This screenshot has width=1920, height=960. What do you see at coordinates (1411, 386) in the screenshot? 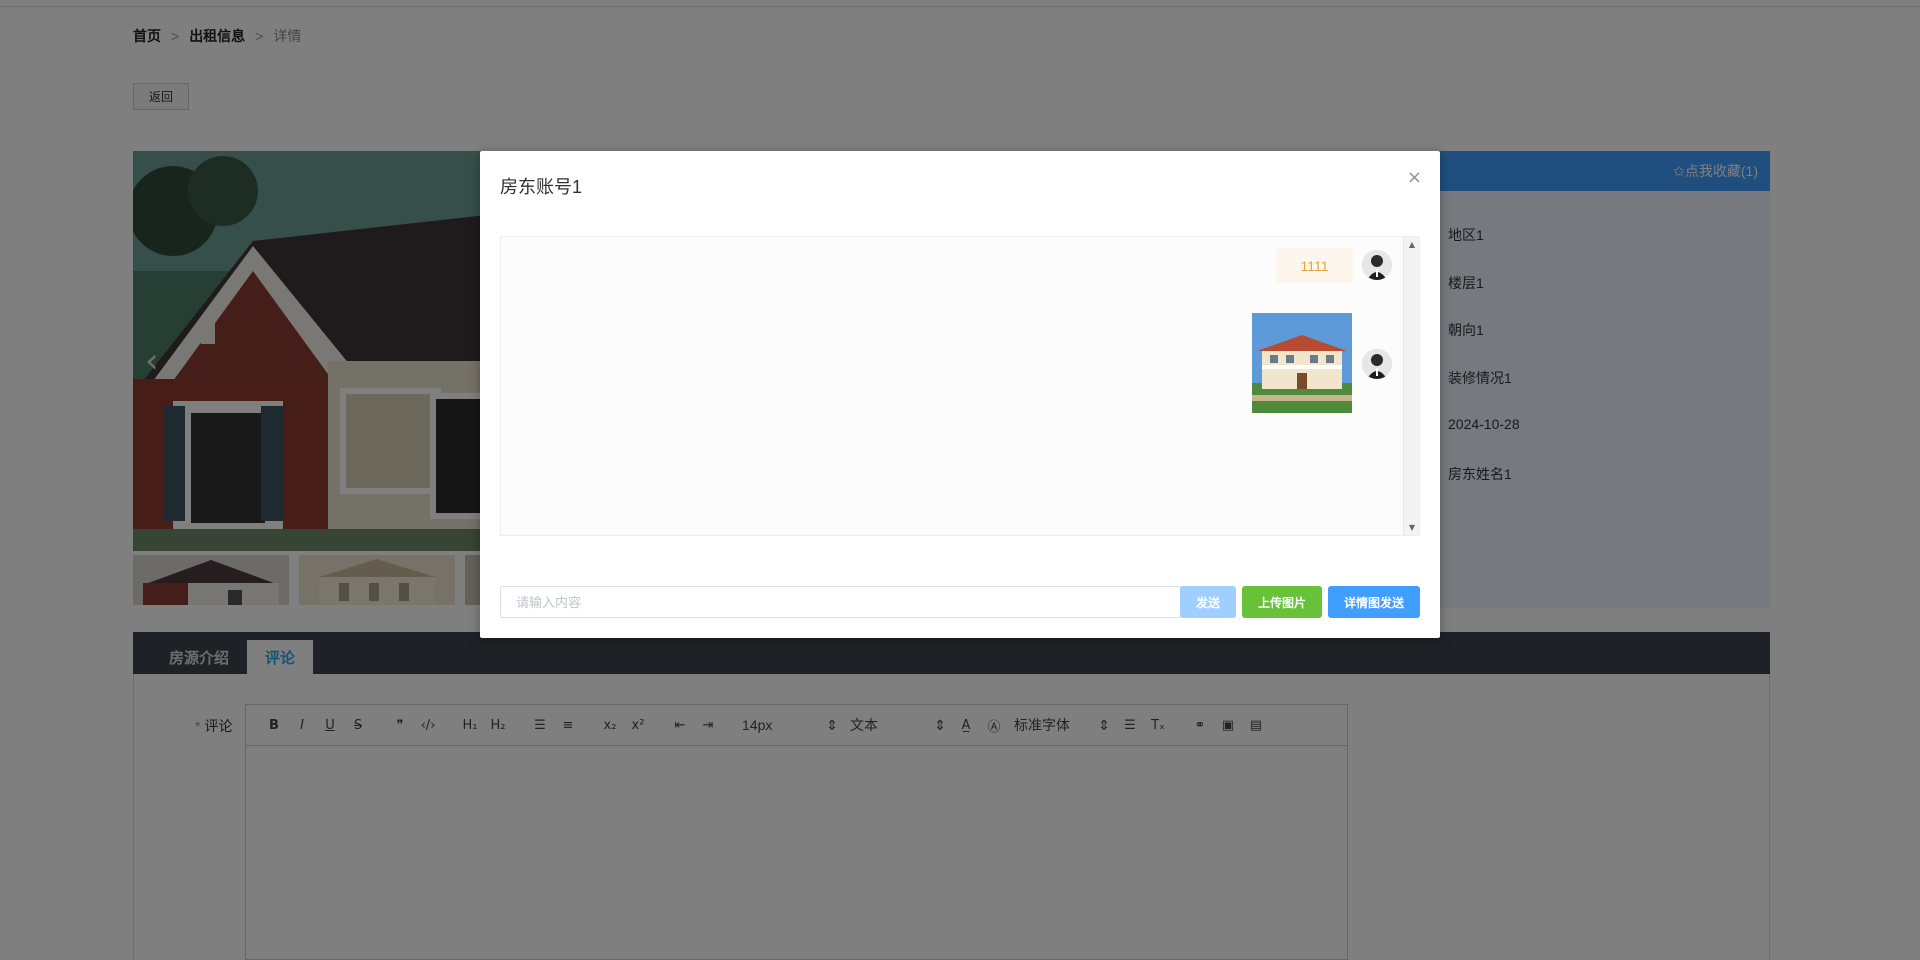
I see `chat-scrollbar: ▲ ▼` at bounding box center [1411, 386].